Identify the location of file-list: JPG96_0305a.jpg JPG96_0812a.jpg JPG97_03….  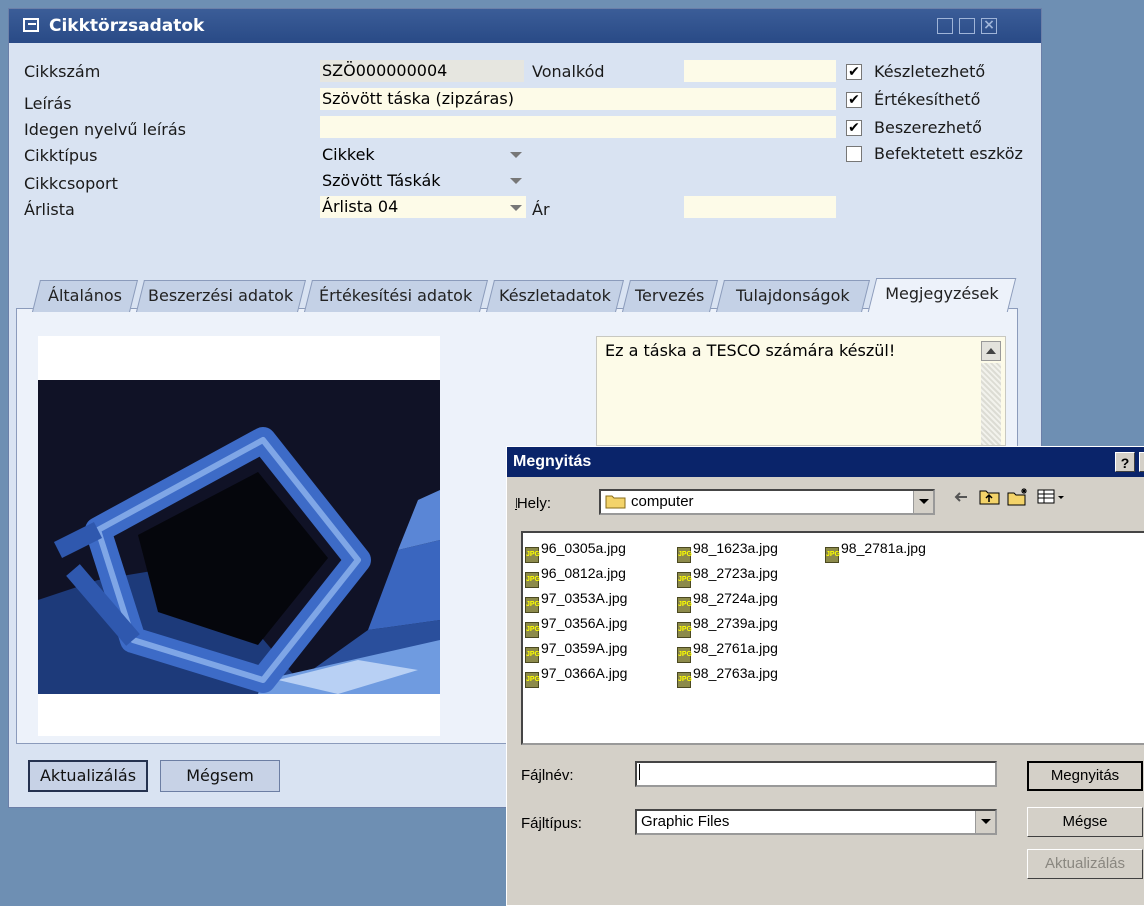
(832, 638).